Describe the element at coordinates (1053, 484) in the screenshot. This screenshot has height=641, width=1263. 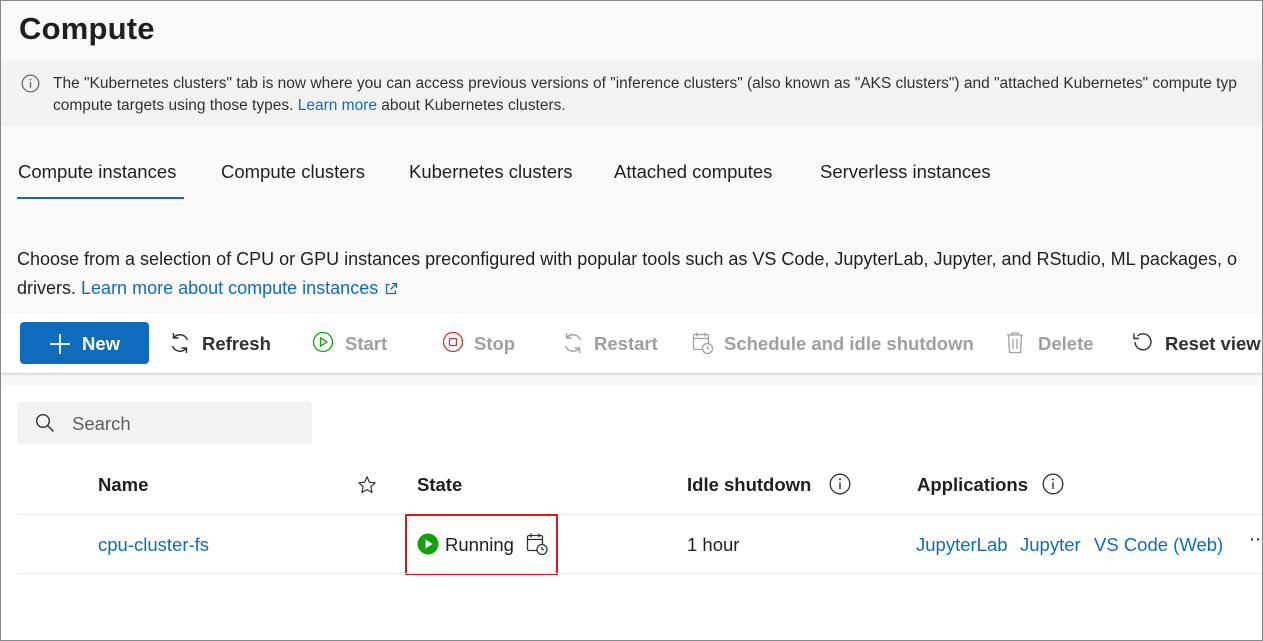
I see `applications-info-icon` at that location.